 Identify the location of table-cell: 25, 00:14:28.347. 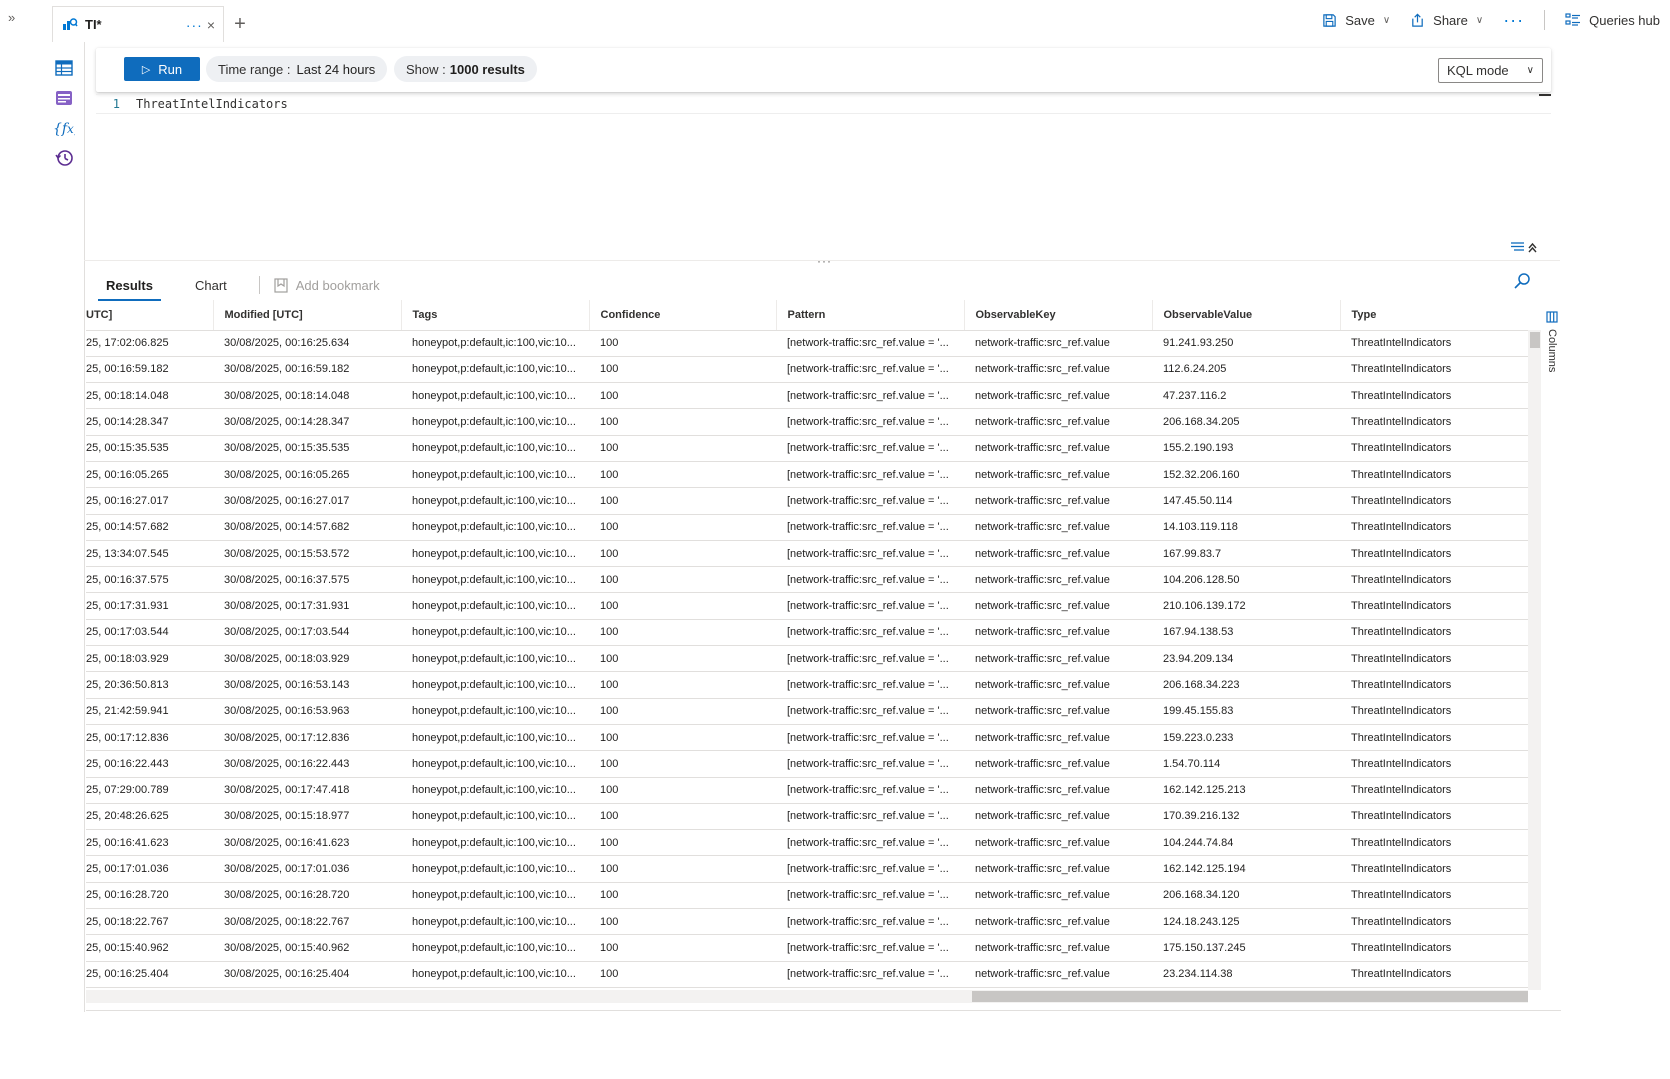
(149, 422).